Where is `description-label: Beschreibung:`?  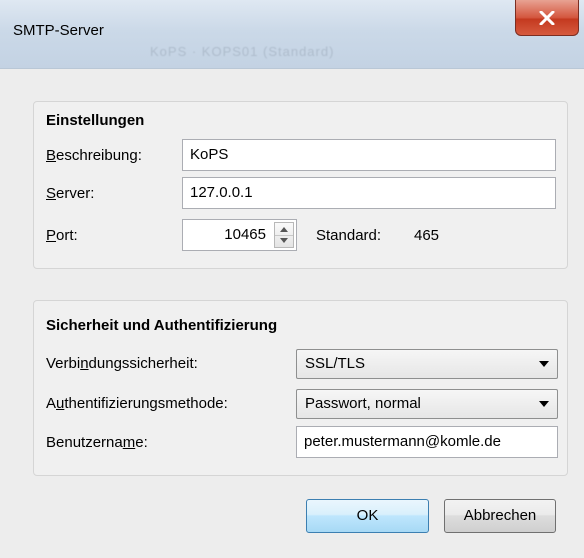
description-label: Beschreibung: is located at coordinates (94, 155).